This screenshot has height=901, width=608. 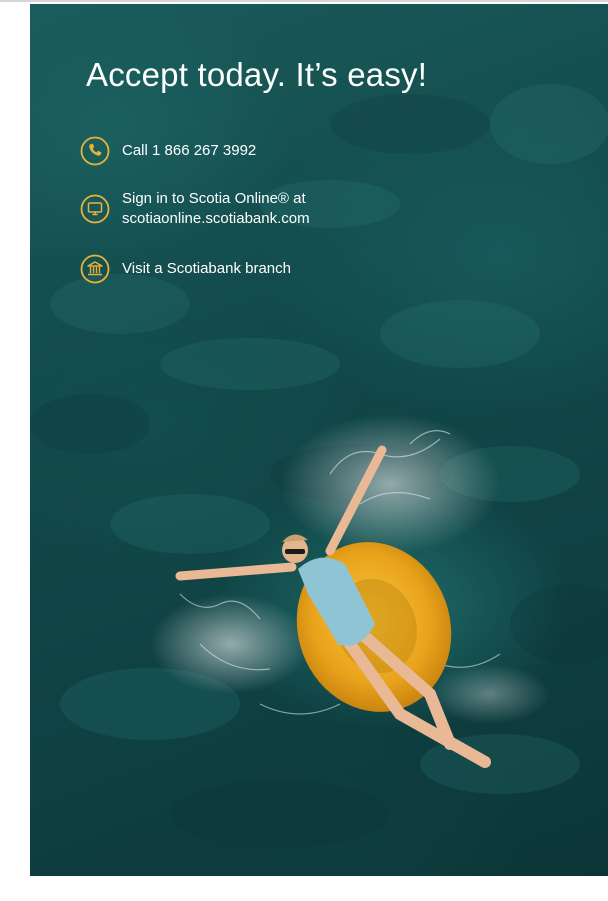 I want to click on page-title: Accept today. It’s easy!, so click(x=257, y=74).